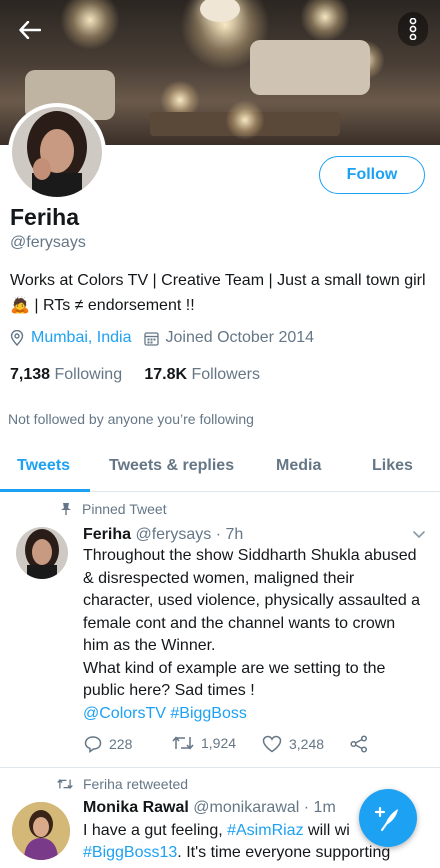 The height and width of the screenshot is (868, 440). Describe the element at coordinates (155, 830) in the screenshot. I see `retweet-text-a: I have a gut feeling,` at that location.